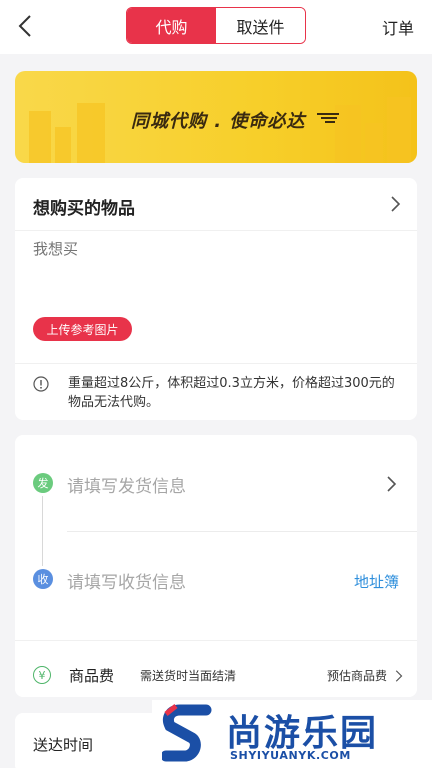 The image size is (432, 768). Describe the element at coordinates (376, 581) in the screenshot. I see `address-book-link: 地址簿` at that location.